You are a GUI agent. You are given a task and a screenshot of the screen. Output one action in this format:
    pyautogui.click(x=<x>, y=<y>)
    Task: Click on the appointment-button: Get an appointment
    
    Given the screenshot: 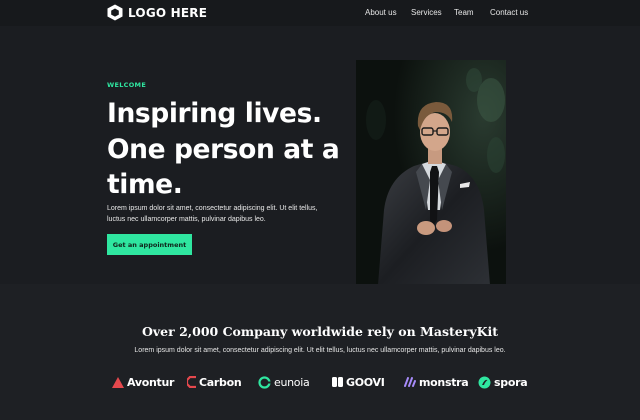 What is the action you would take?
    pyautogui.click(x=149, y=244)
    